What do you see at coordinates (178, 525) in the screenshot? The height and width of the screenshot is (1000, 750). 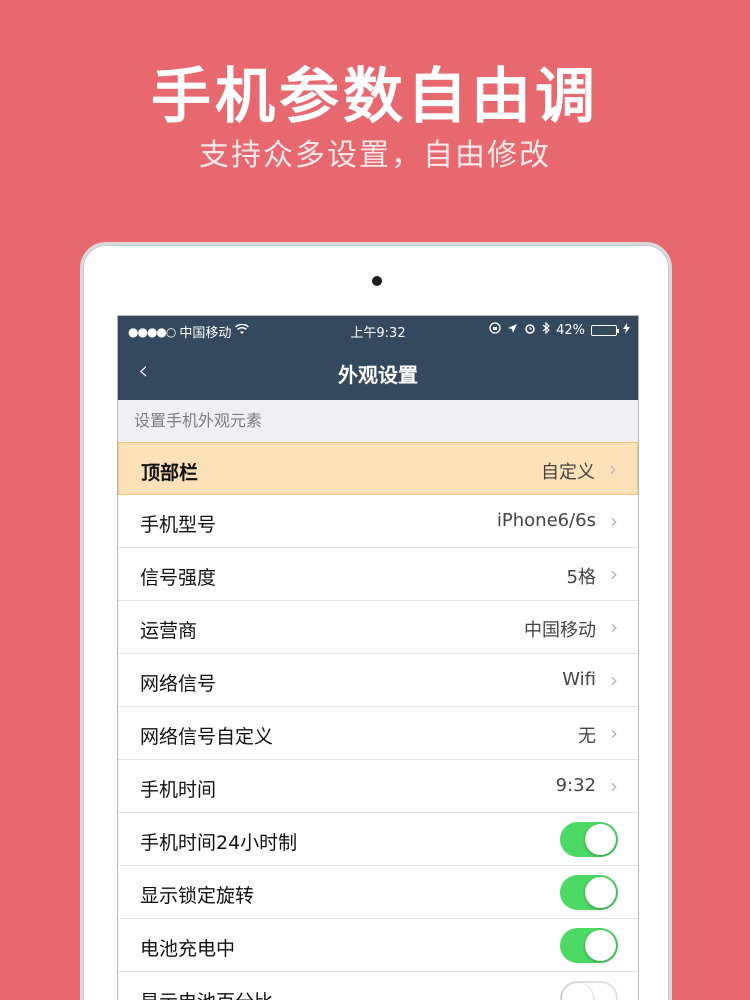 I see `settings-row-label: 手机型号` at bounding box center [178, 525].